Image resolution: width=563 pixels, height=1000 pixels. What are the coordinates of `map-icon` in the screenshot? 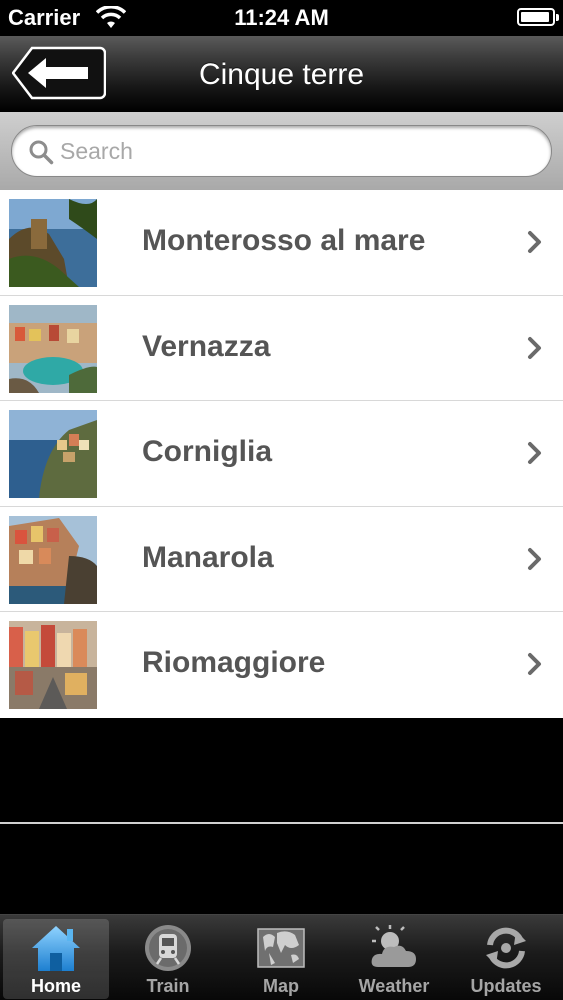 It's located at (281, 948).